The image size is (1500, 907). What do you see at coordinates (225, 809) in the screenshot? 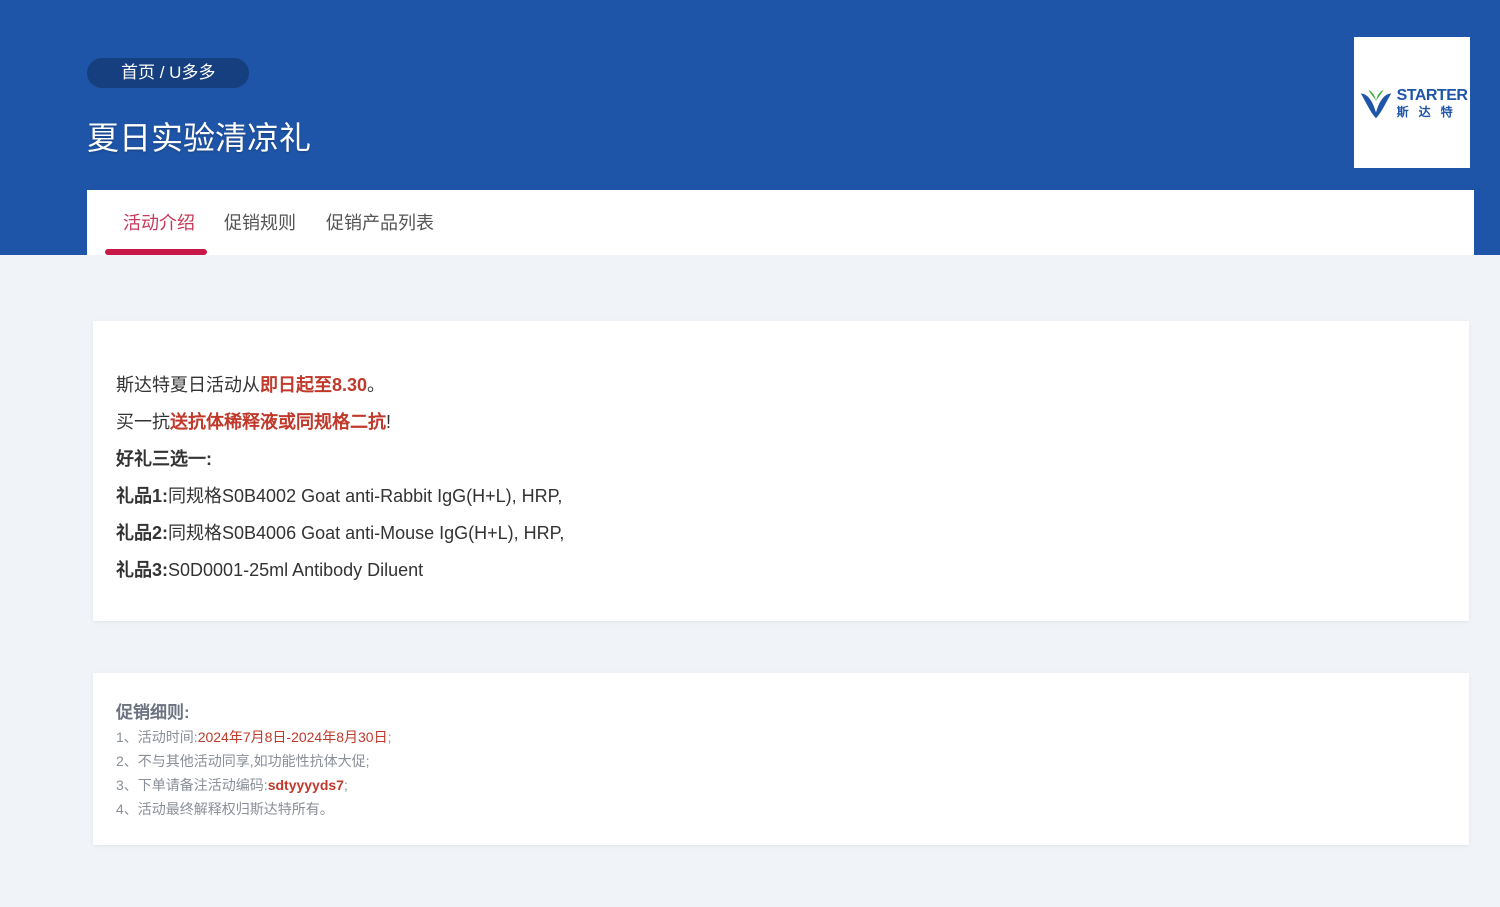
I see `rule-item: 4、活动最终解释权归斯达特所有。` at bounding box center [225, 809].